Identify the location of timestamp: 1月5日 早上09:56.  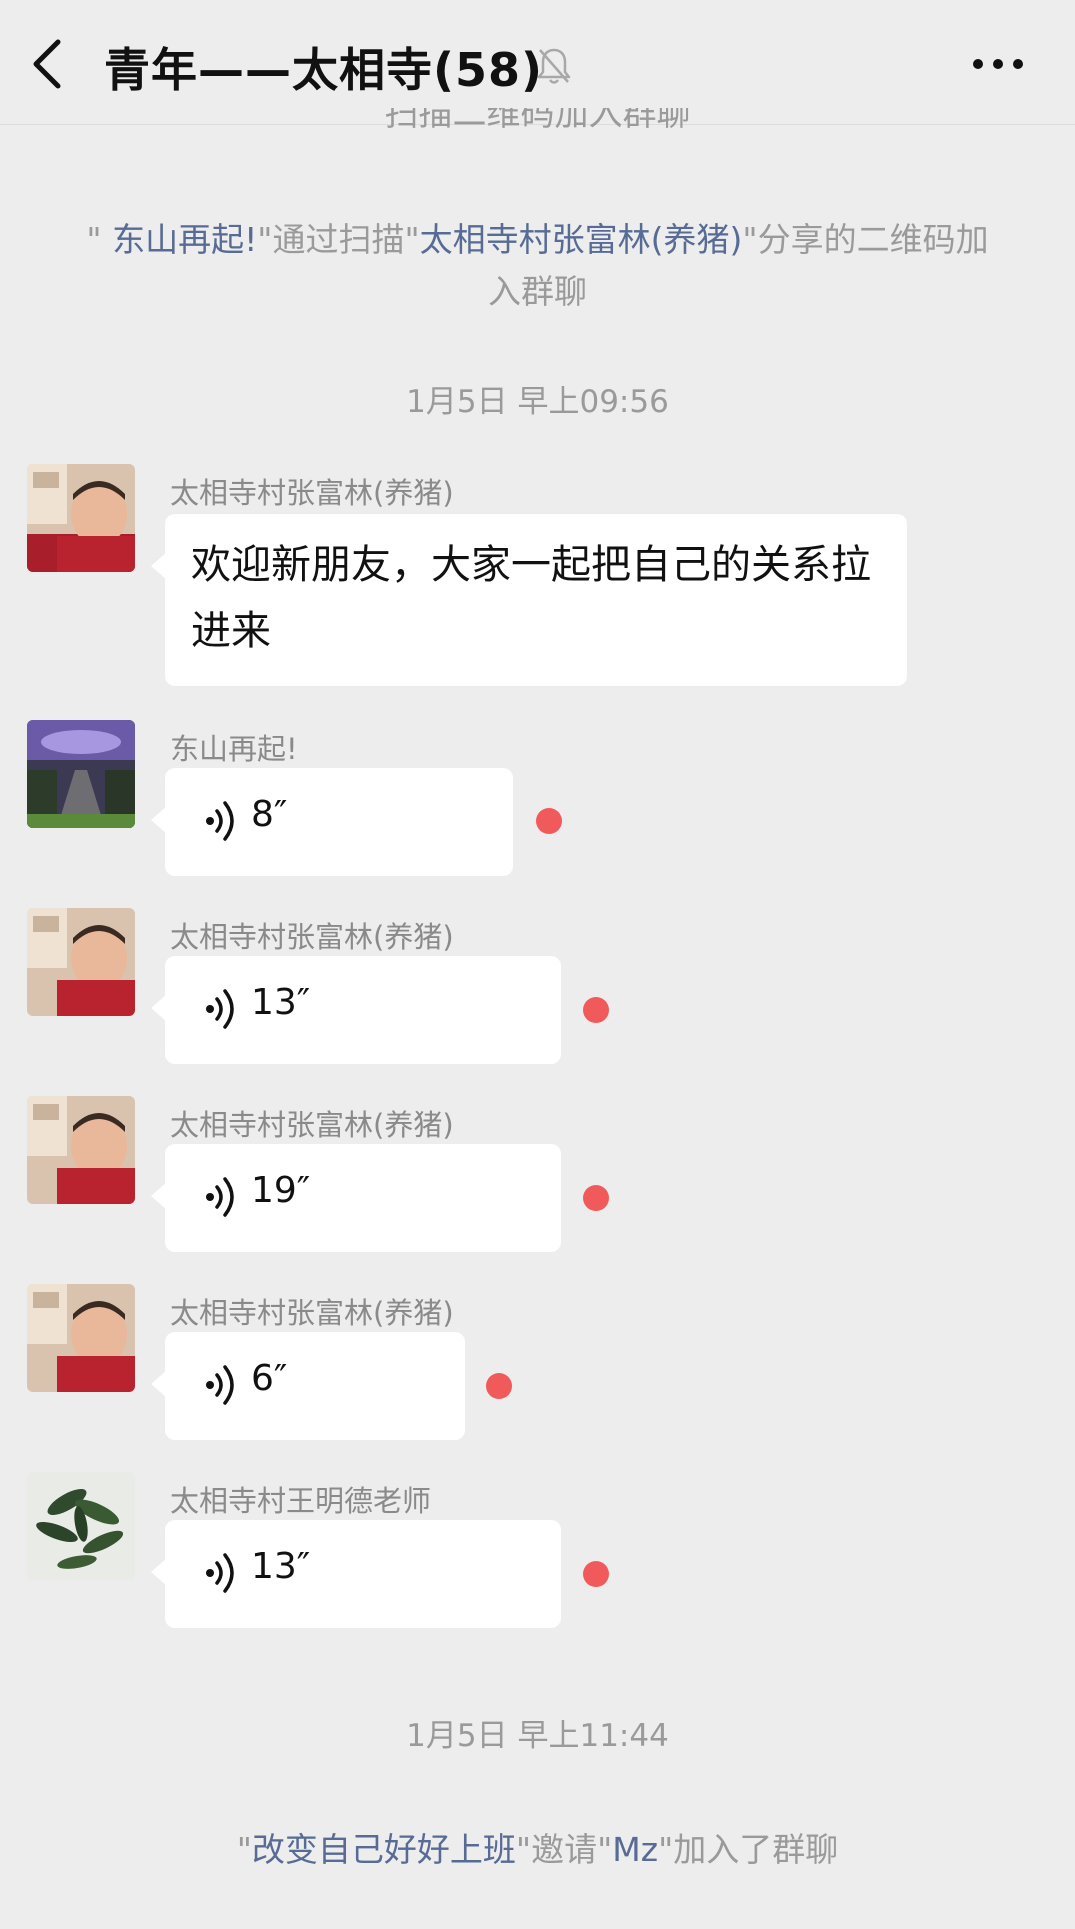
(537, 402).